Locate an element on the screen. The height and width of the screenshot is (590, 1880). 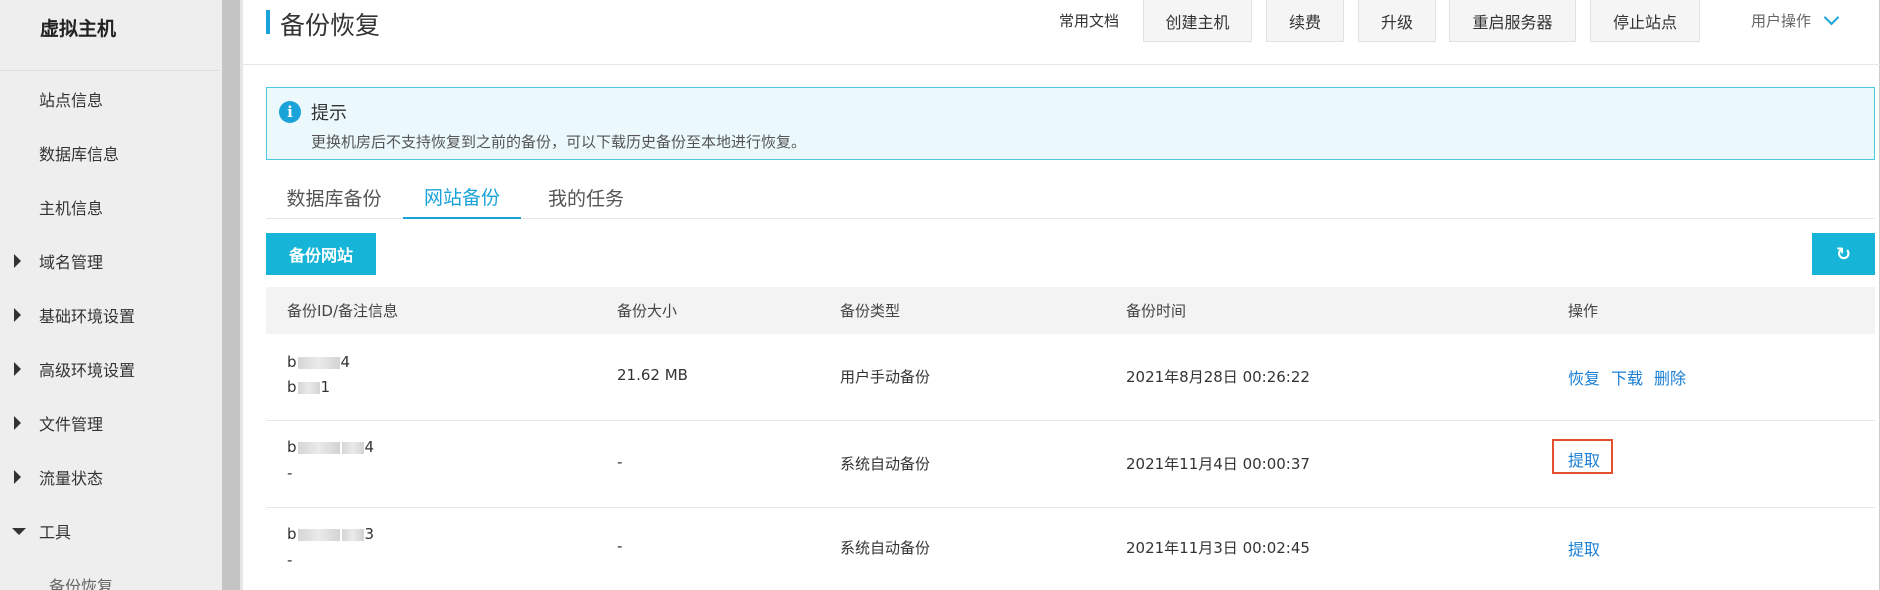
column-header: 操作 is located at coordinates (1583, 311).